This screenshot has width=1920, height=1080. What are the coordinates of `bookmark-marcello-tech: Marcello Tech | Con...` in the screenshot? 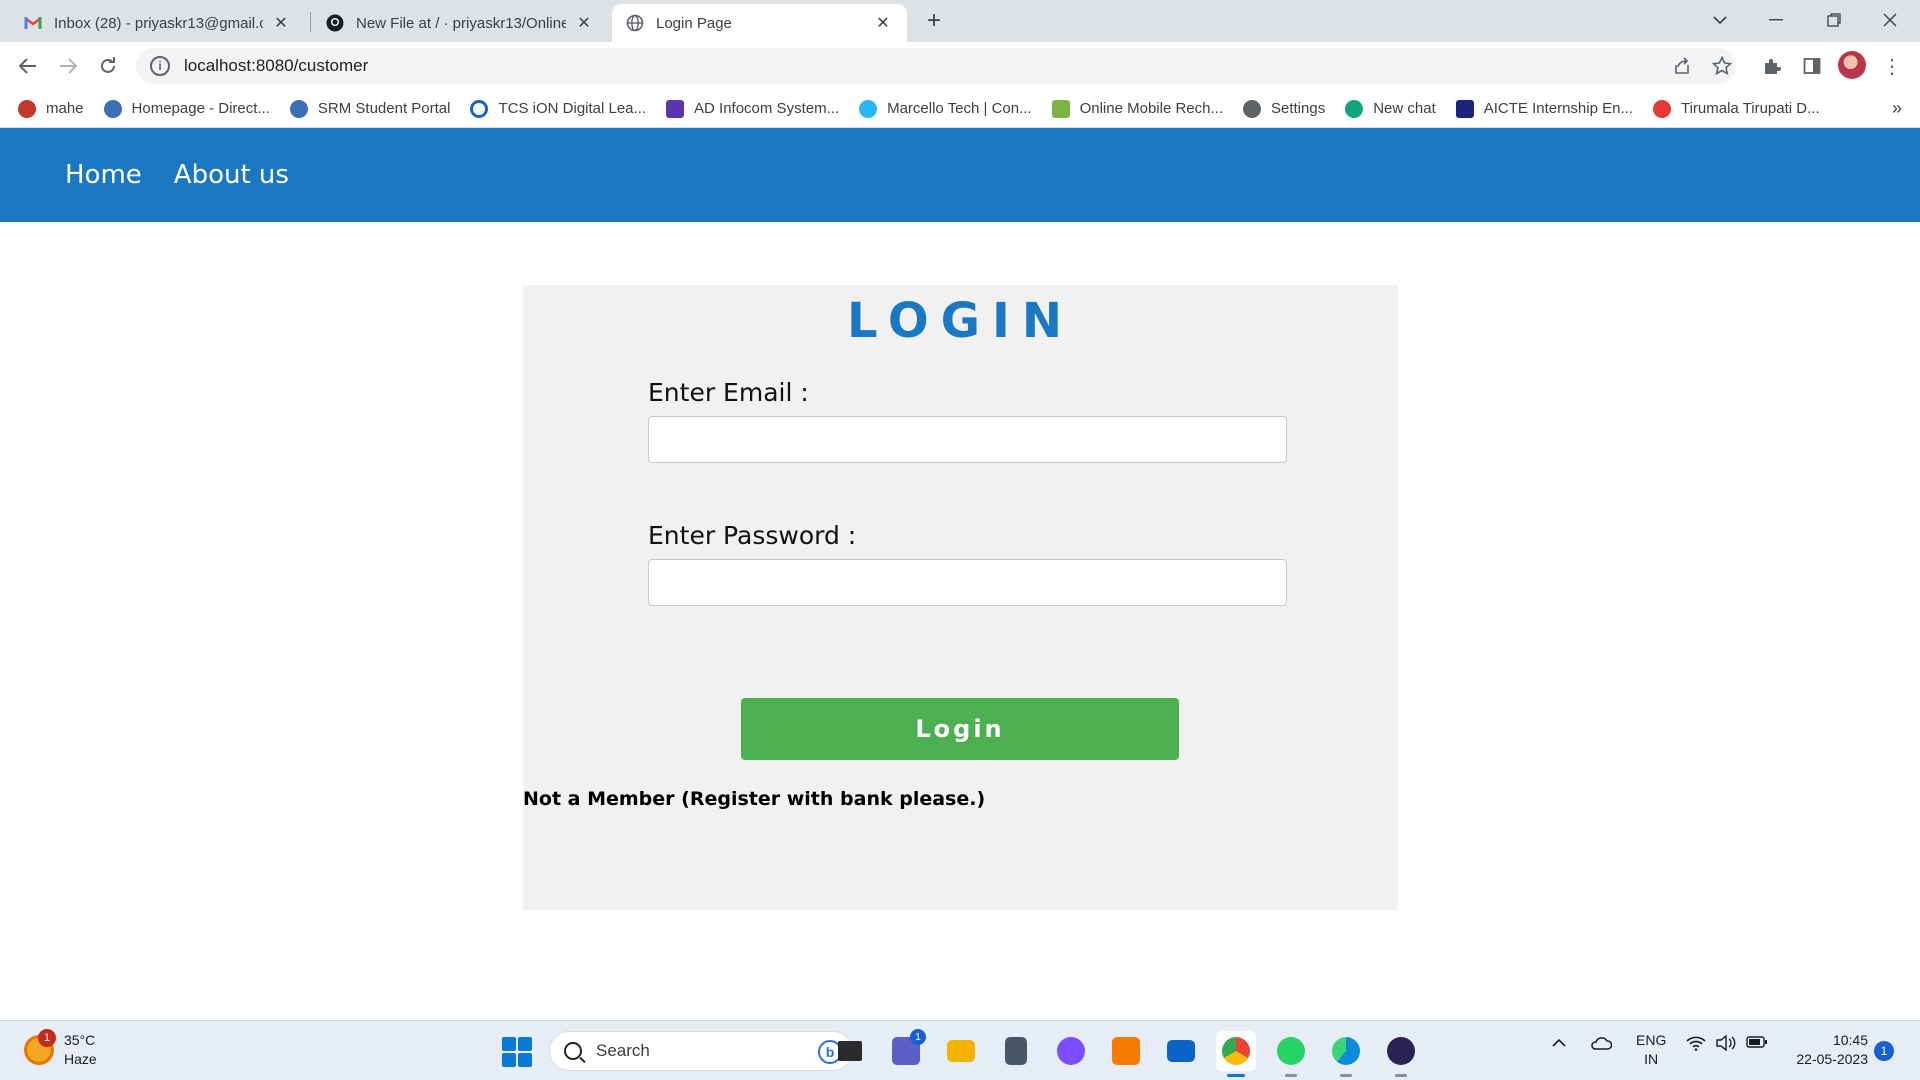 It's located at (945, 108).